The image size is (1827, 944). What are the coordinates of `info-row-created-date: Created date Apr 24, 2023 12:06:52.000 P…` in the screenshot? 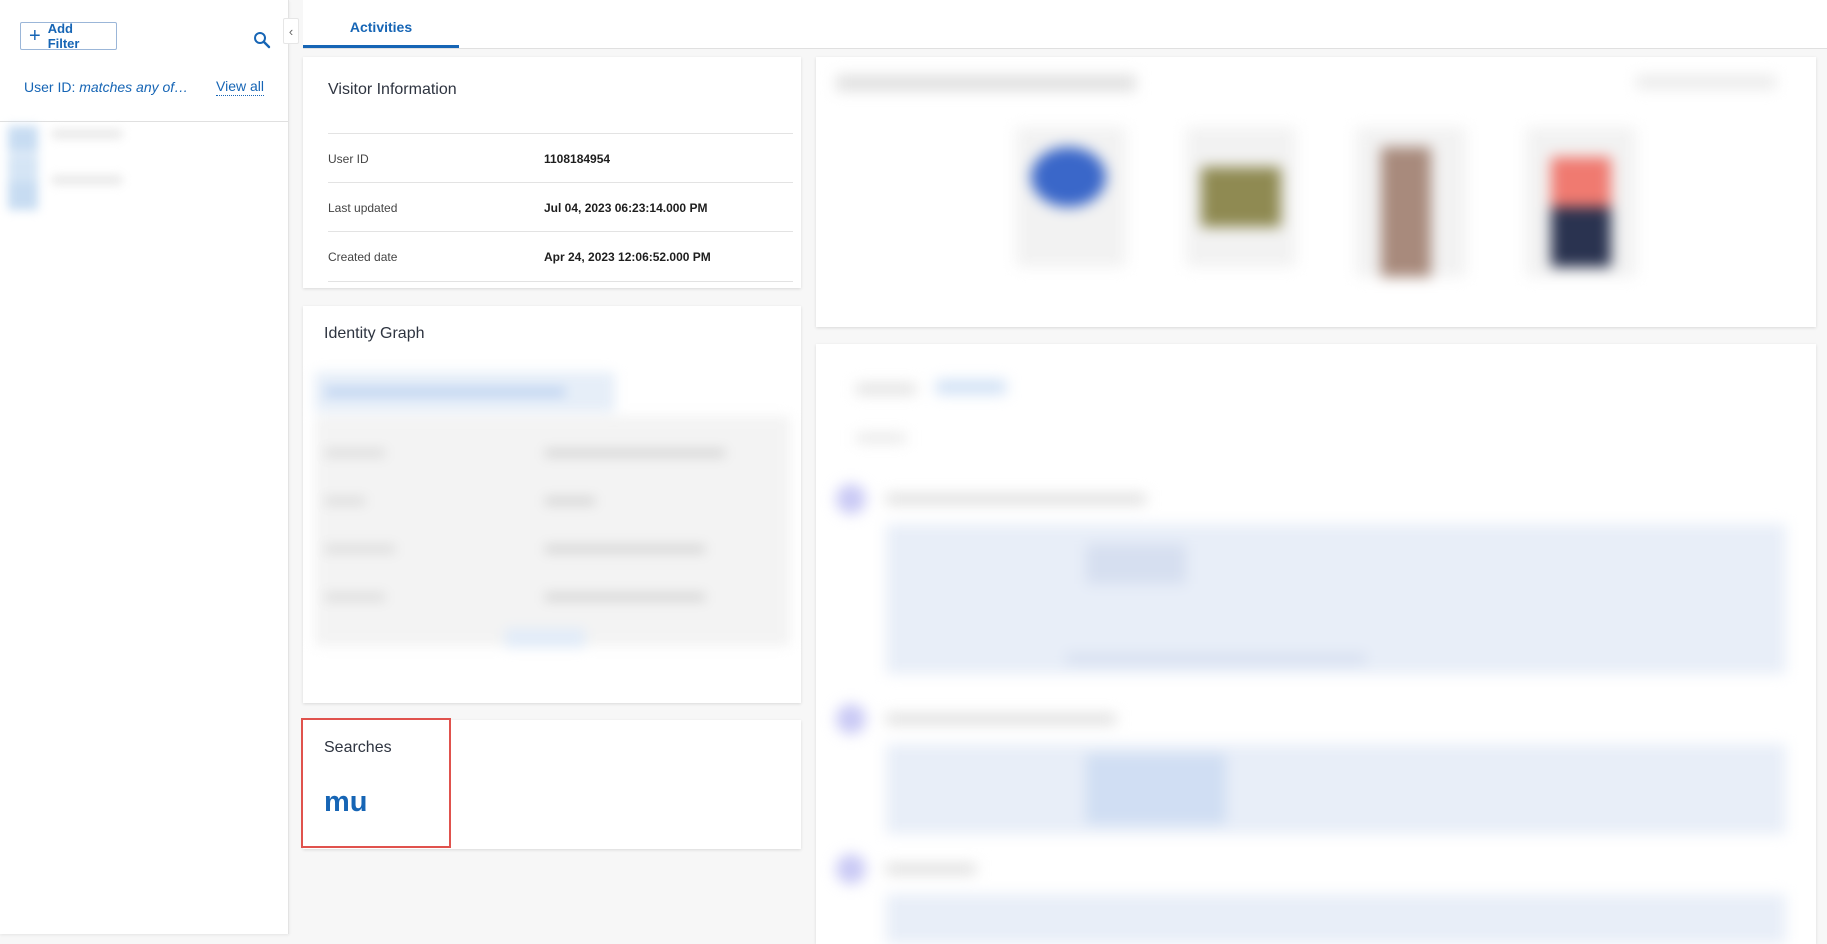 It's located at (560, 256).